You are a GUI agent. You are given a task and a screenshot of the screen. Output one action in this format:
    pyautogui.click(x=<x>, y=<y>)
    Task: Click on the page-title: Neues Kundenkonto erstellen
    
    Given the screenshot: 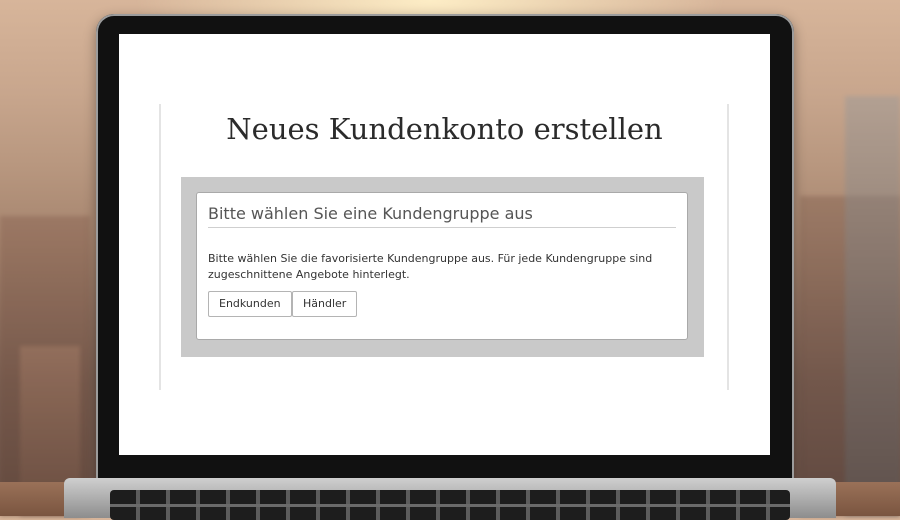 What is the action you would take?
    pyautogui.click(x=444, y=129)
    